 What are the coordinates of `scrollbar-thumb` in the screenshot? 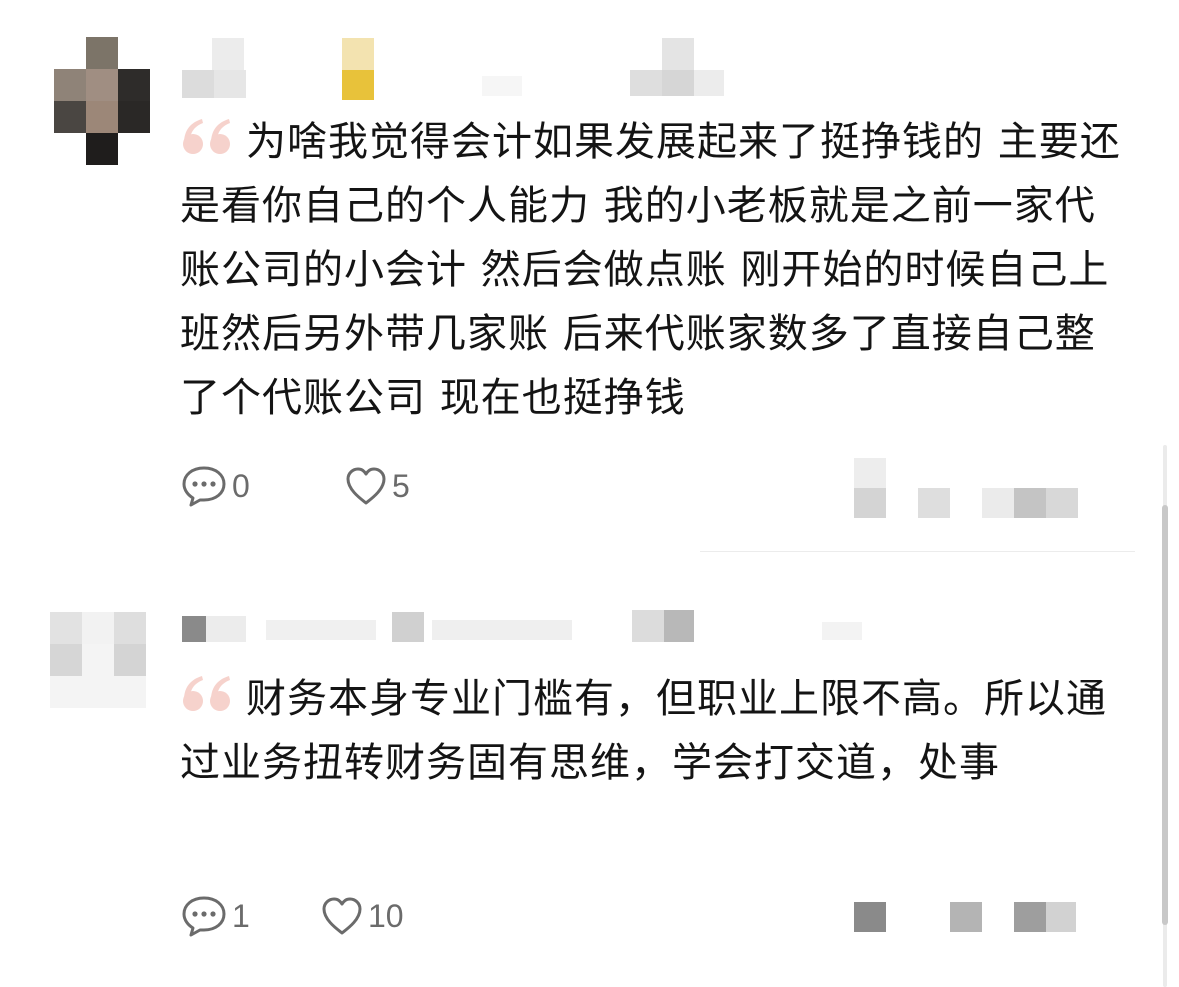 It's located at (1165, 715).